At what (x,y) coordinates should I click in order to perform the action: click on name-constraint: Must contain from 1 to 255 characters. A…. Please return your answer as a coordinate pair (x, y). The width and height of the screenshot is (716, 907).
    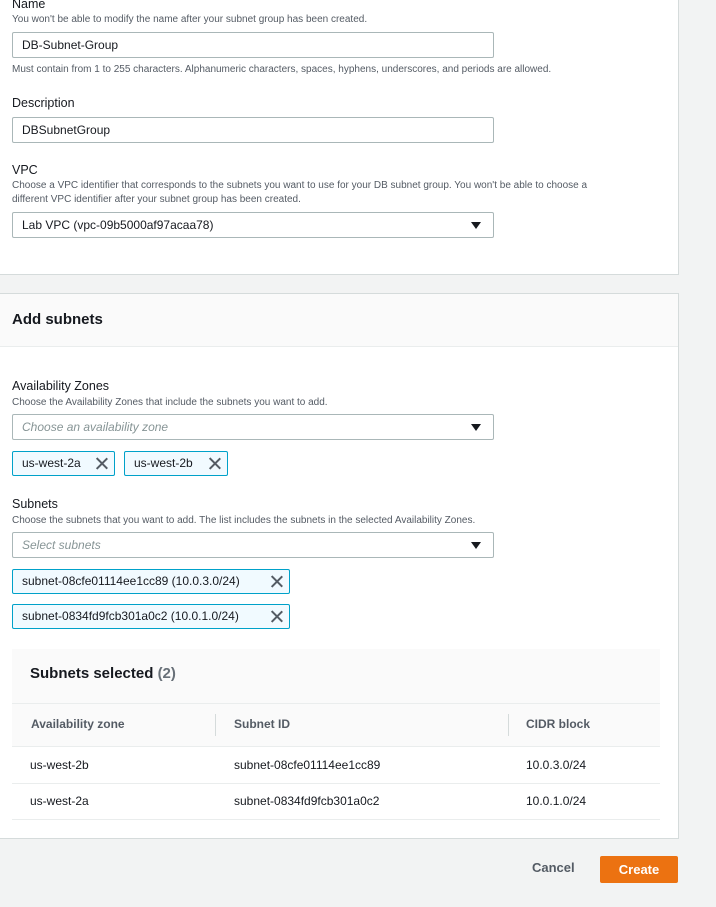
    Looking at the image, I should click on (282, 69).